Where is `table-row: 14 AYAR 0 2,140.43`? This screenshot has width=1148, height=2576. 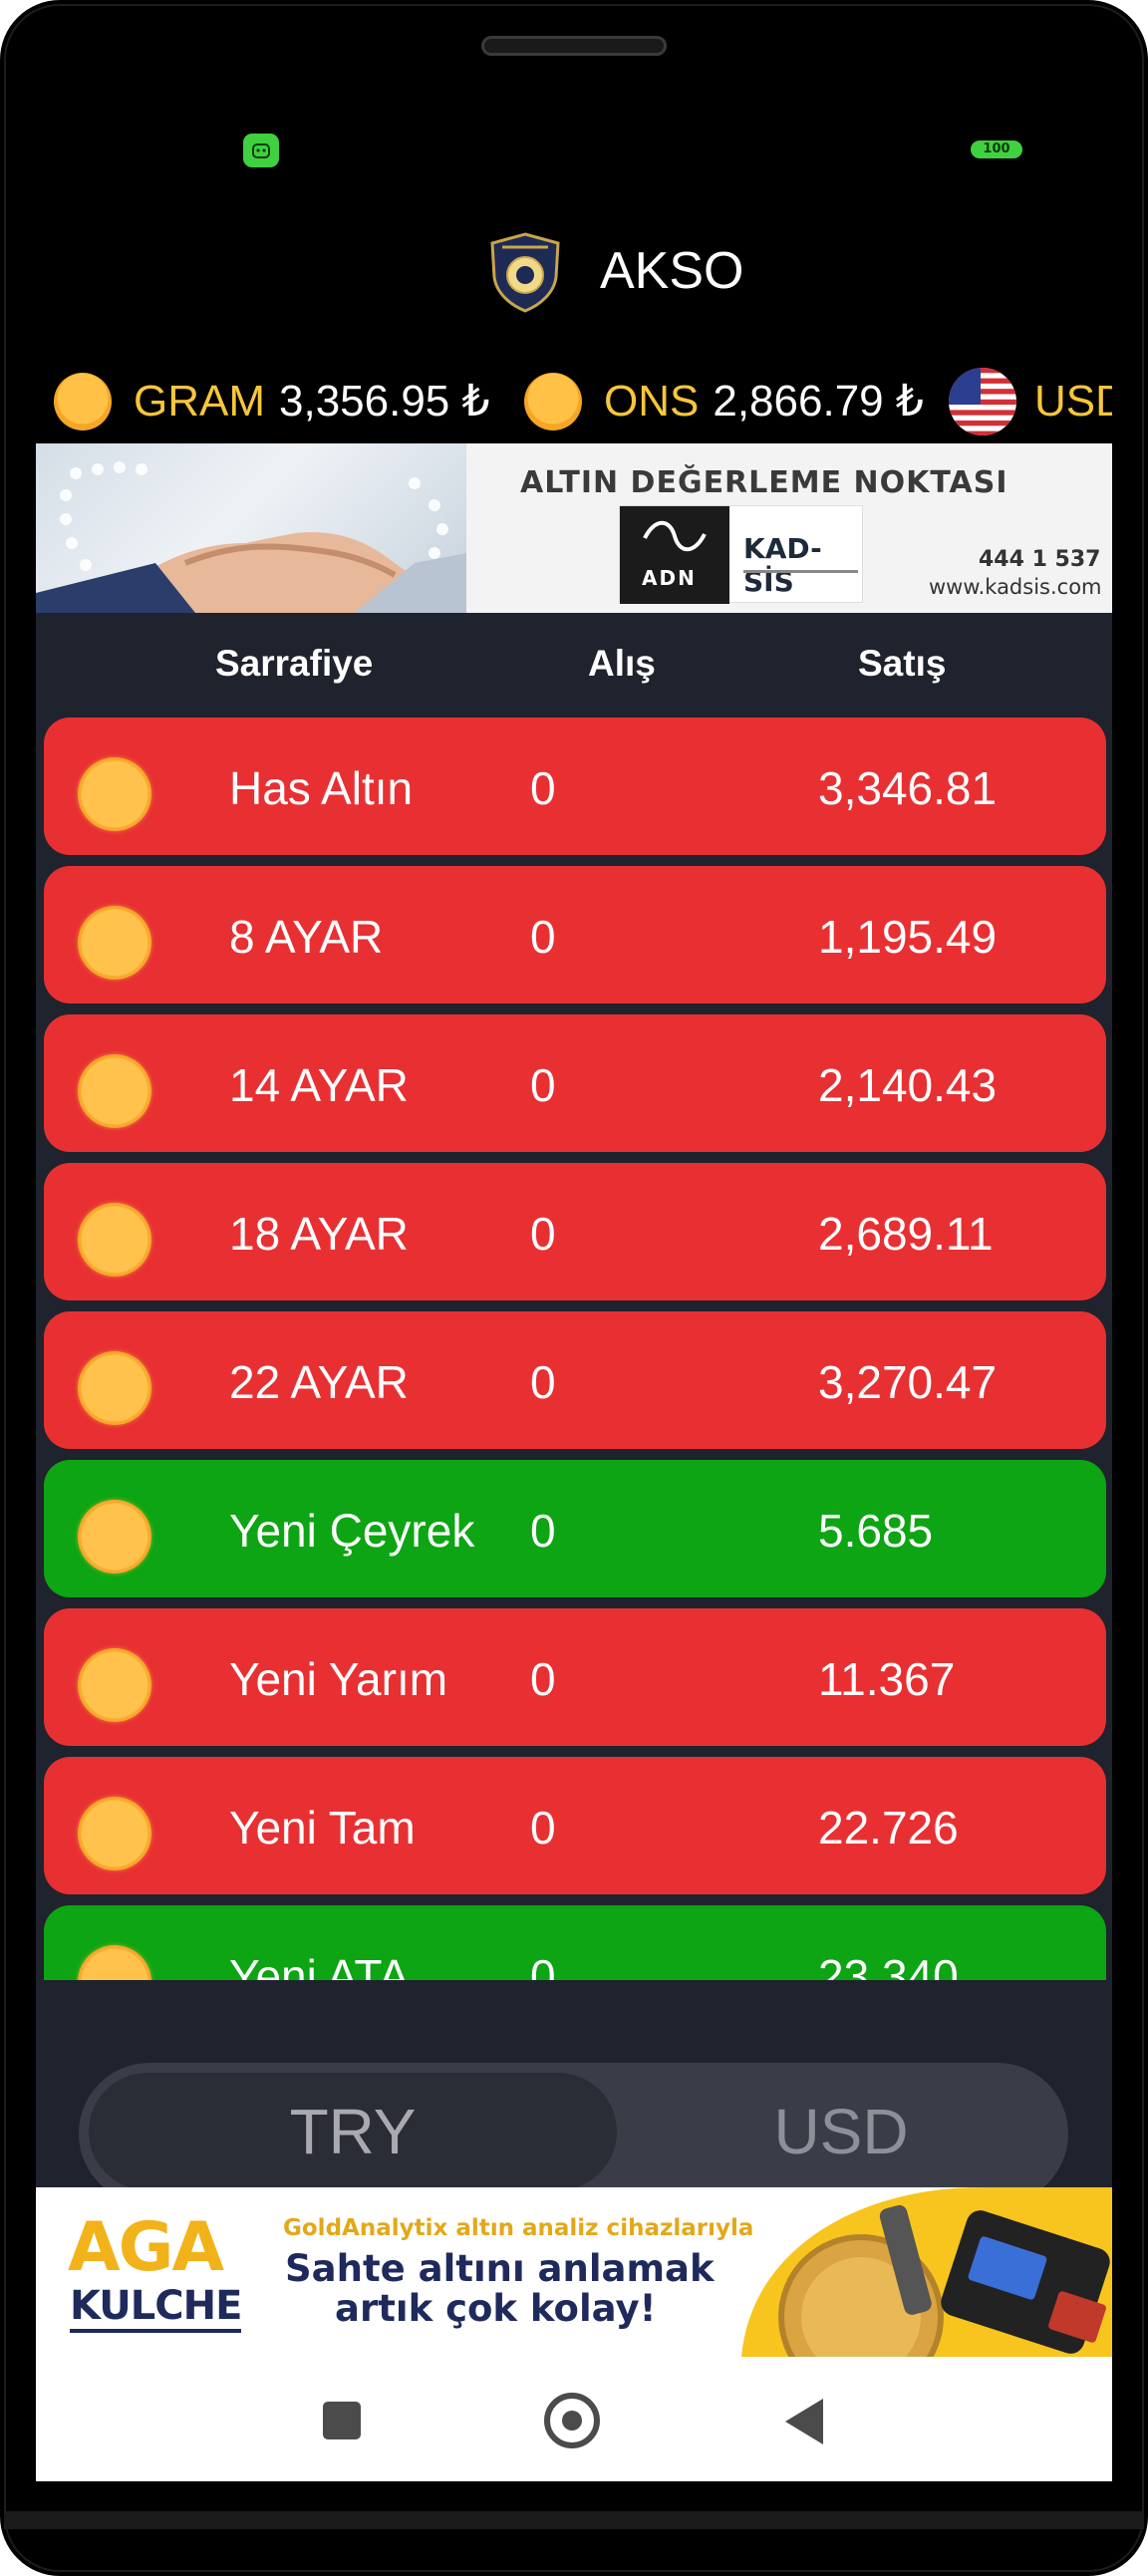 table-row: 14 AYAR 0 2,140.43 is located at coordinates (575, 1083).